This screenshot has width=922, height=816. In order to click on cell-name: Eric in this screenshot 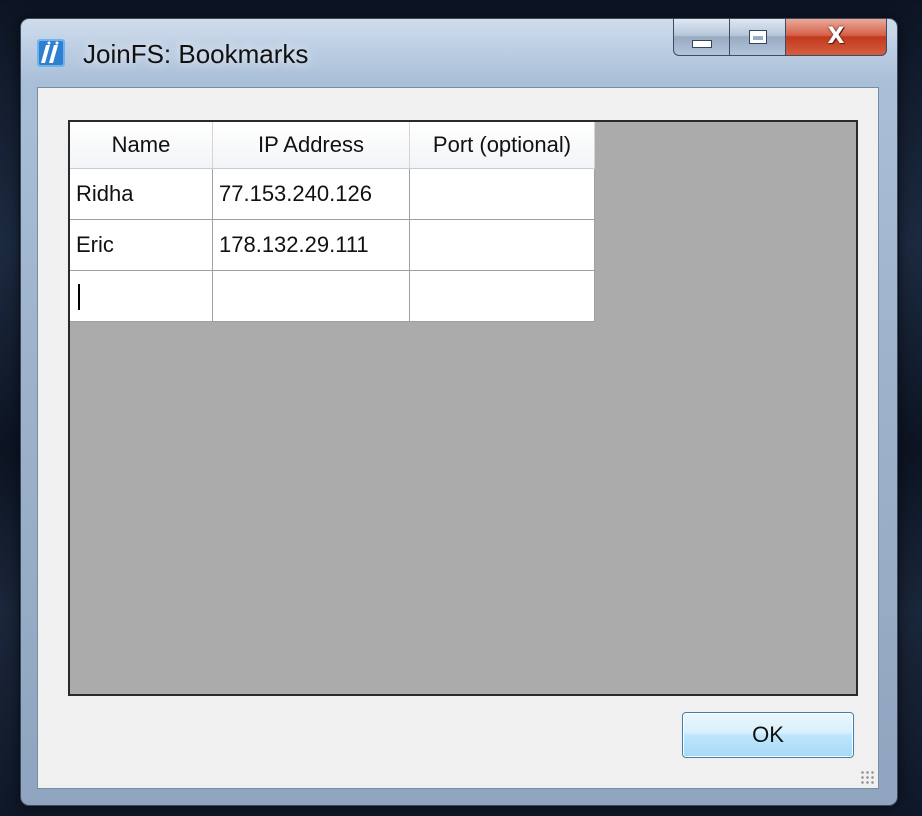, I will do `click(141, 245)`.